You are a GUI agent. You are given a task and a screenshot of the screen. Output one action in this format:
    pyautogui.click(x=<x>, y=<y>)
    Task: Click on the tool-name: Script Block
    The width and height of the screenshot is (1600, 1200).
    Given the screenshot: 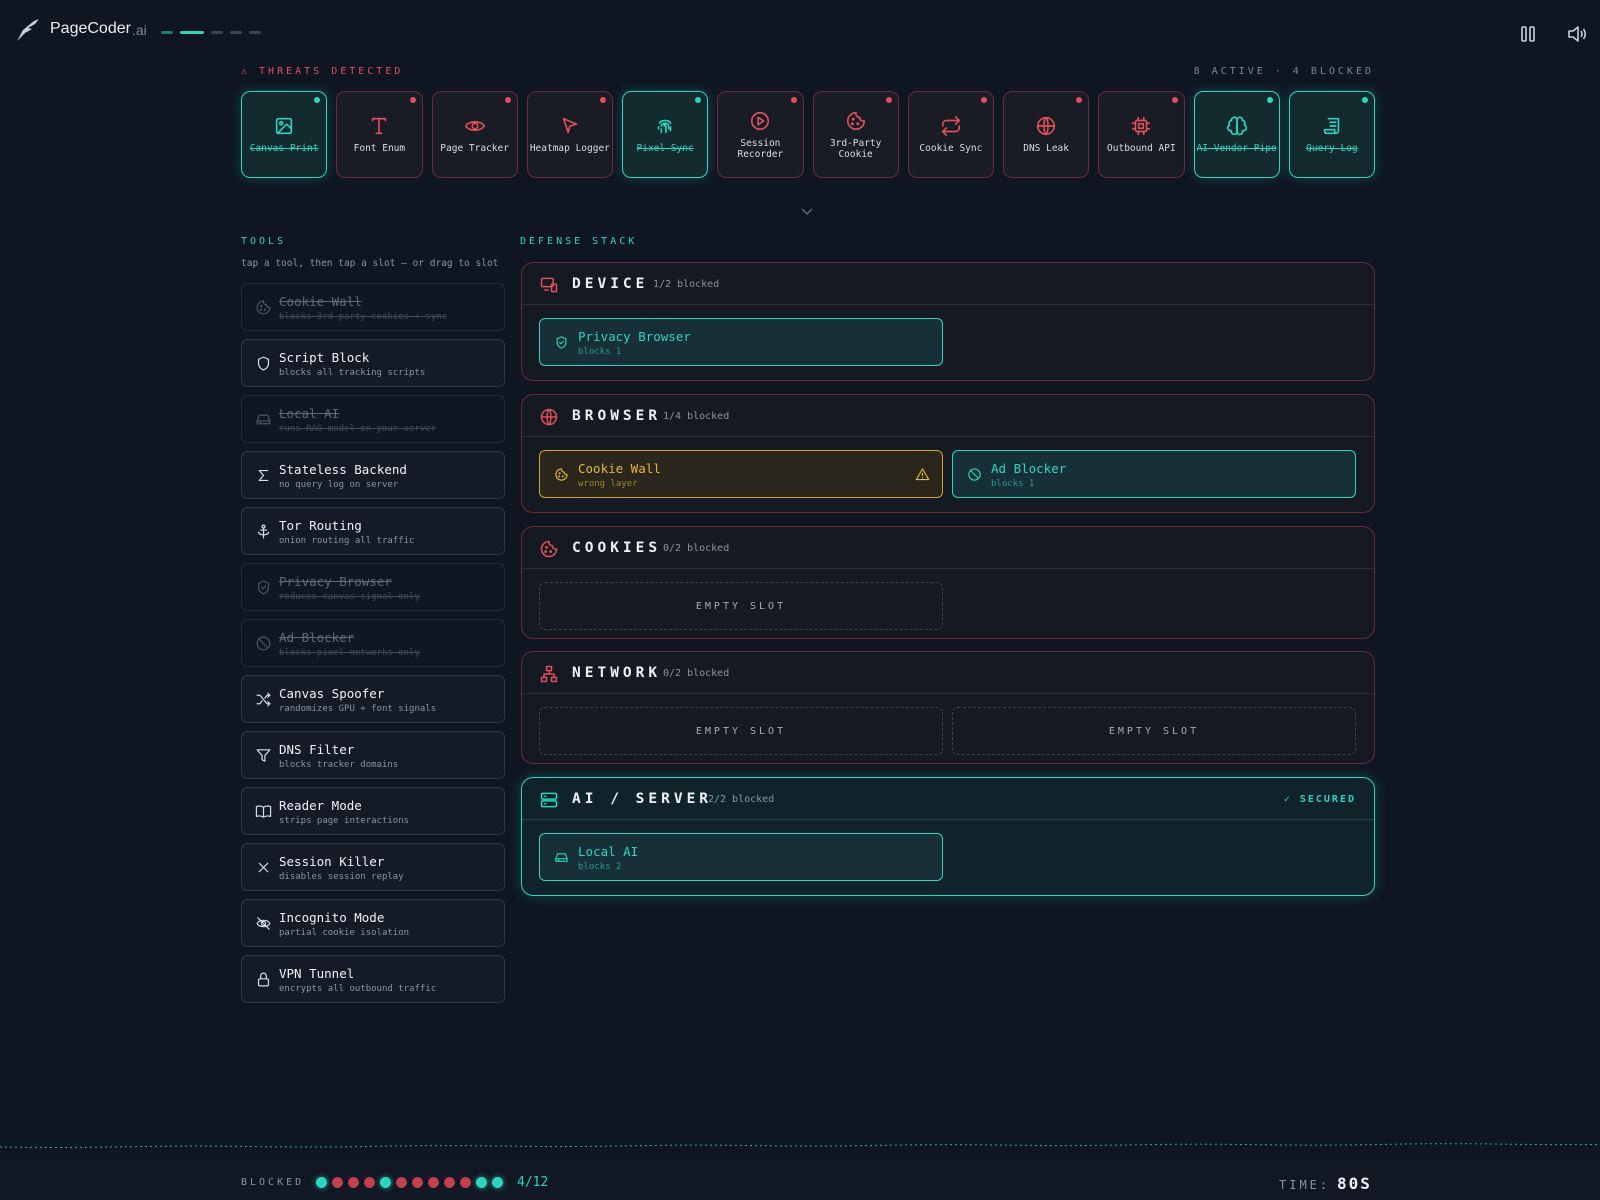 What is the action you would take?
    pyautogui.click(x=324, y=357)
    